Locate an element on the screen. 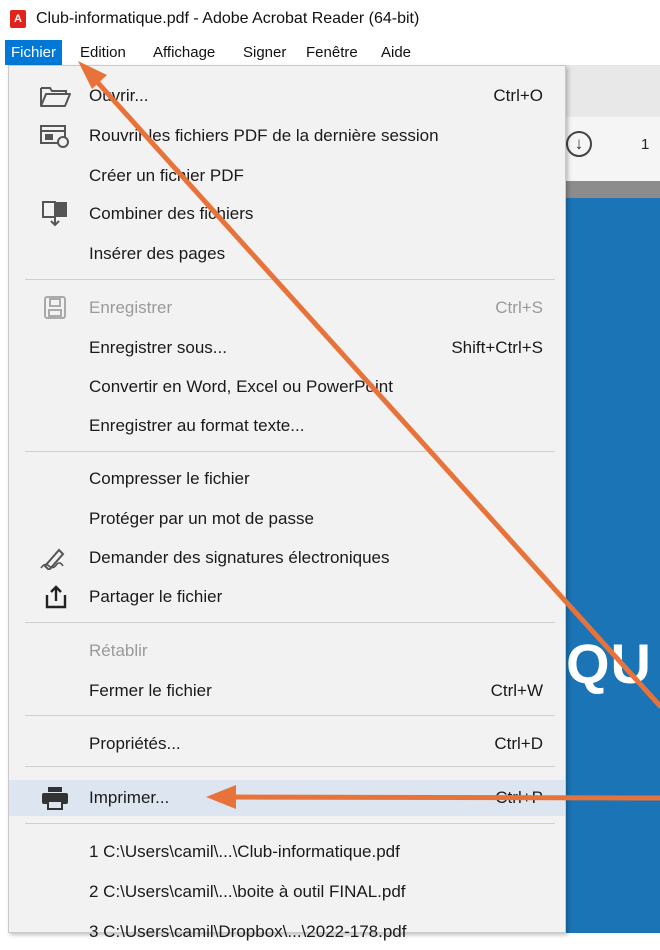 Image resolution: width=660 pixels, height=950 pixels. arrow-to-print-item is located at coordinates (433, 797).